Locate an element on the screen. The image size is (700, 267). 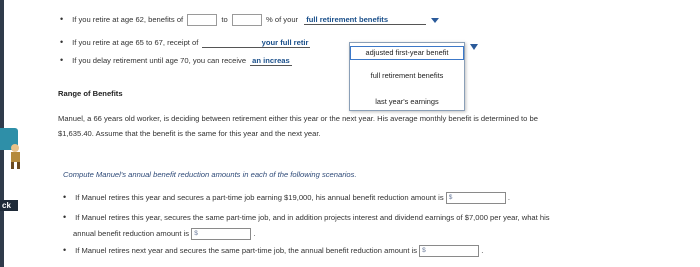
dropdown-value: your full retir is located at coordinates (285, 42).